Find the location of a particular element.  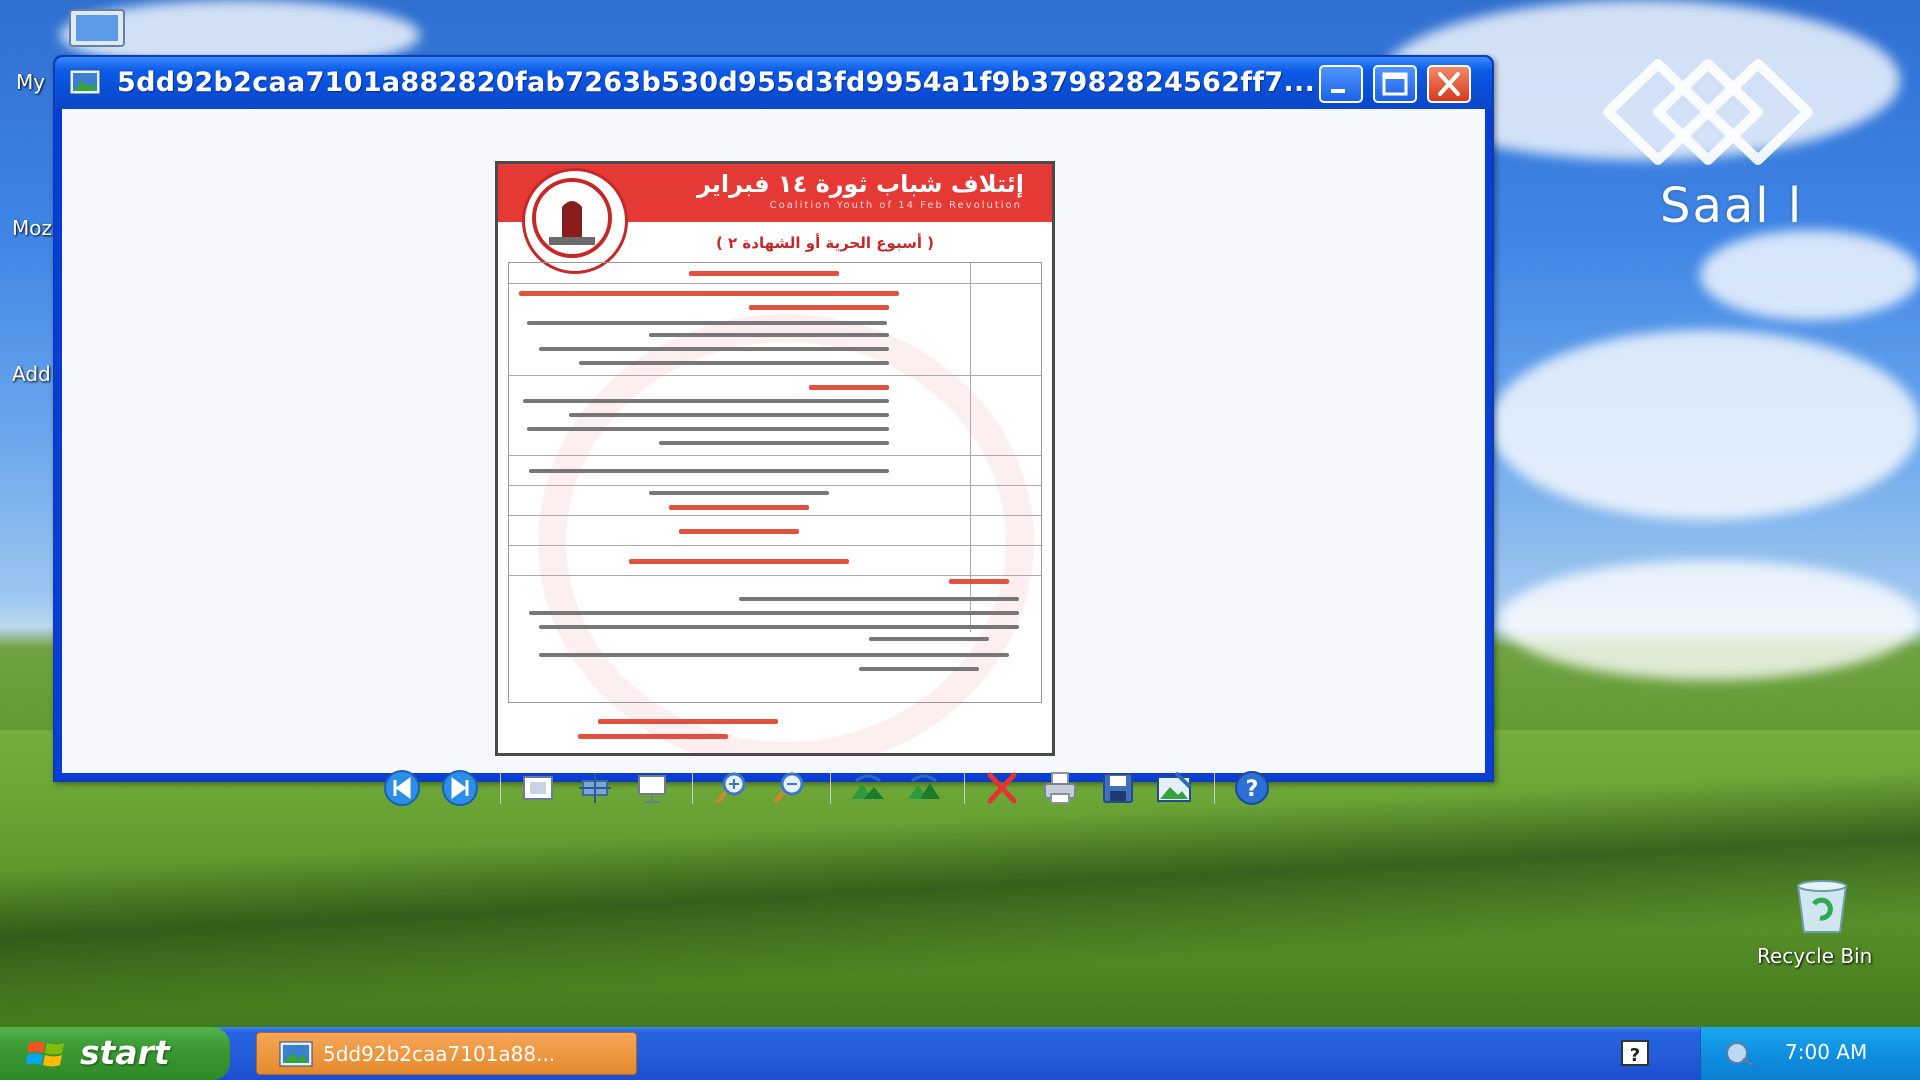

close-button is located at coordinates (1449, 84).